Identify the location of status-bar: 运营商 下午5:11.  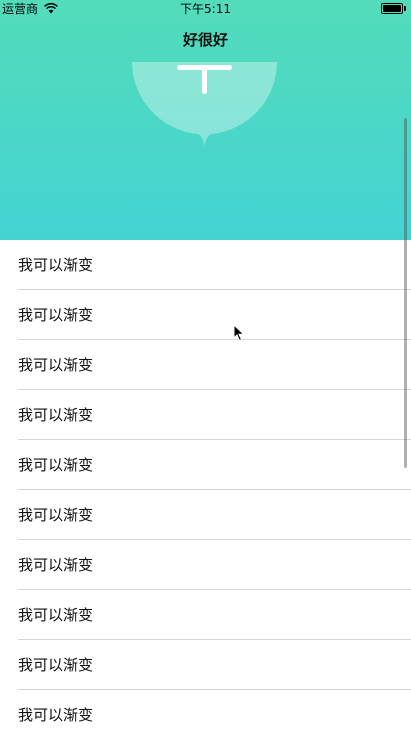
(205, 9).